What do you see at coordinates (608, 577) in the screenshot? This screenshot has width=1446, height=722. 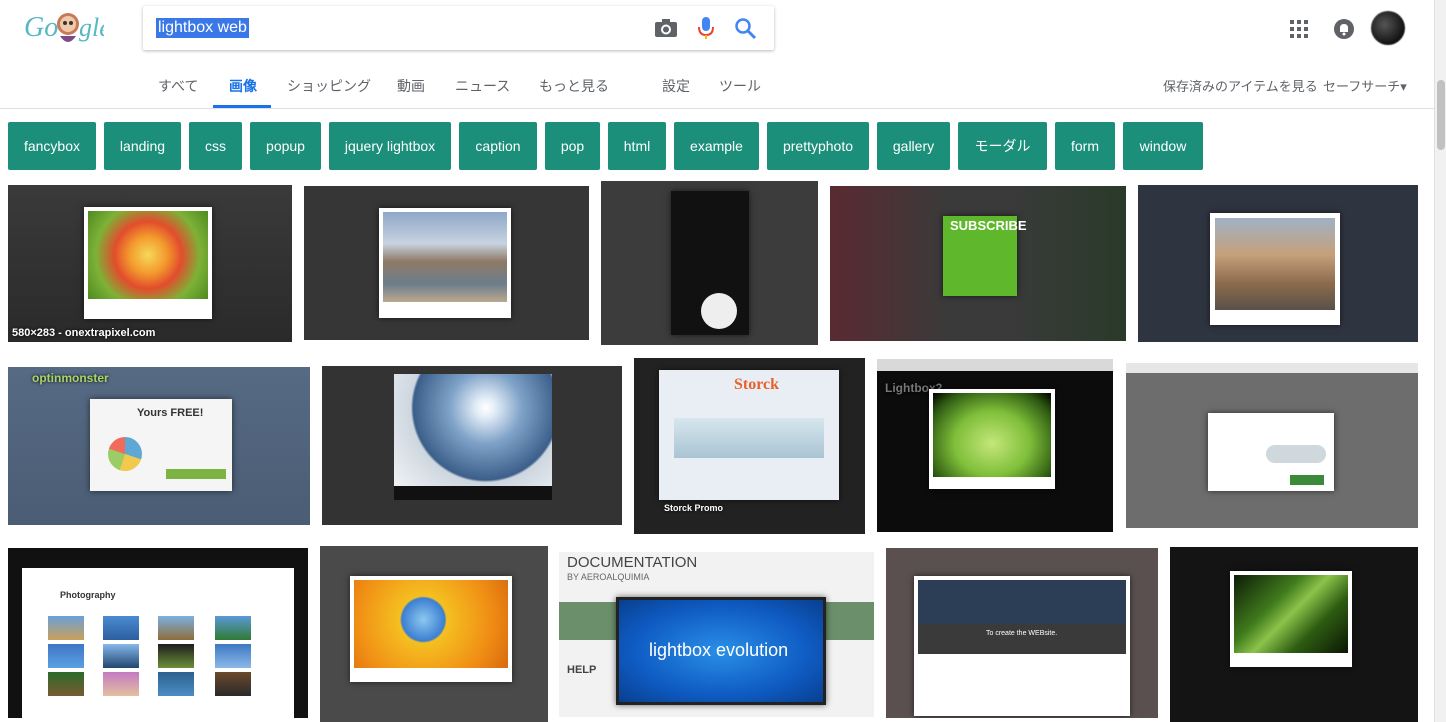 I see `by-text: BY AEROALQUIMIA` at bounding box center [608, 577].